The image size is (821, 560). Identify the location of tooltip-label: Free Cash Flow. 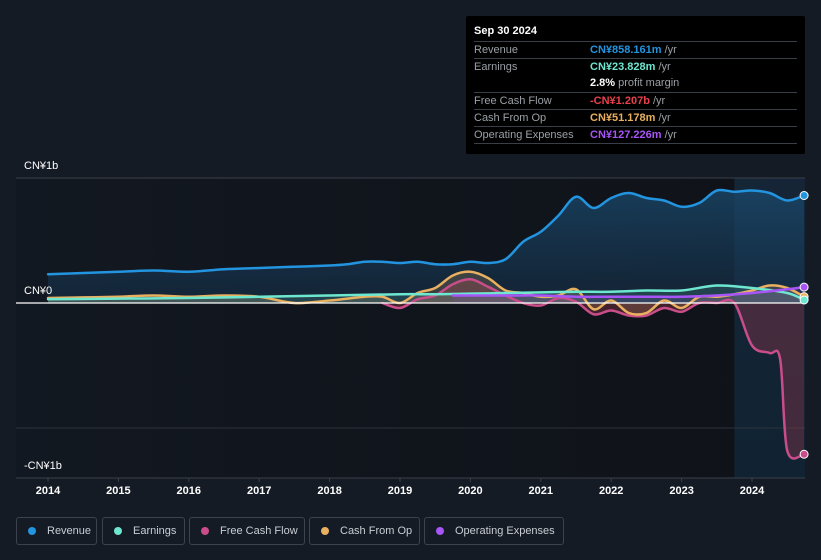
(513, 101).